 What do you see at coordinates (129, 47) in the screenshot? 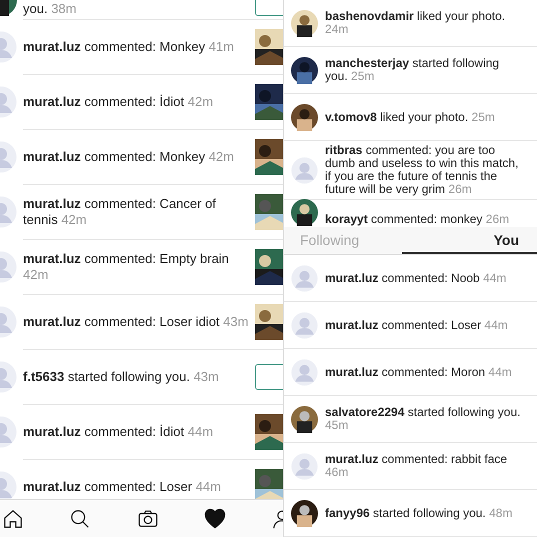
I see `notification-text: murat.luz commented: Monkey 41m` at bounding box center [129, 47].